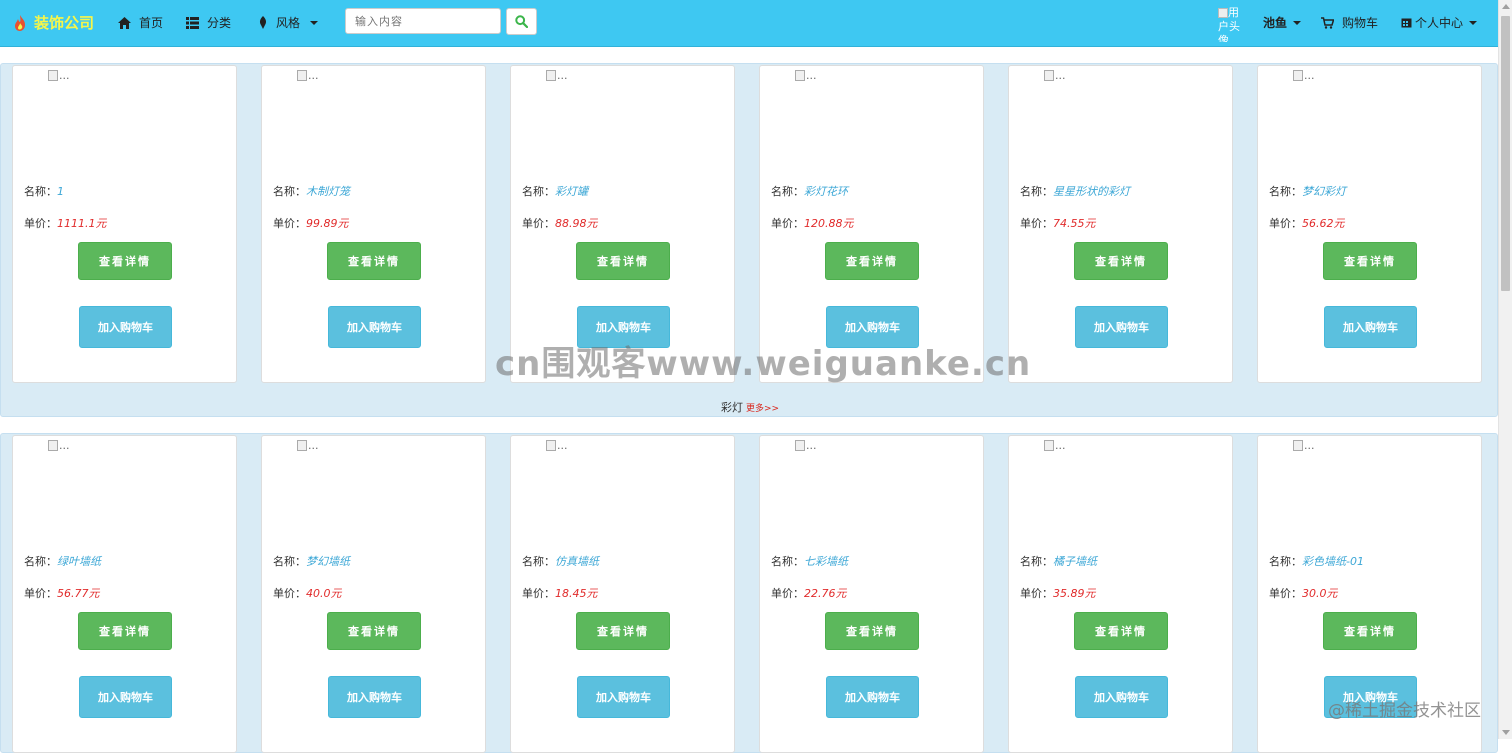  I want to click on product-name-row: 名称：彩色墙纸-01, so click(1316, 561).